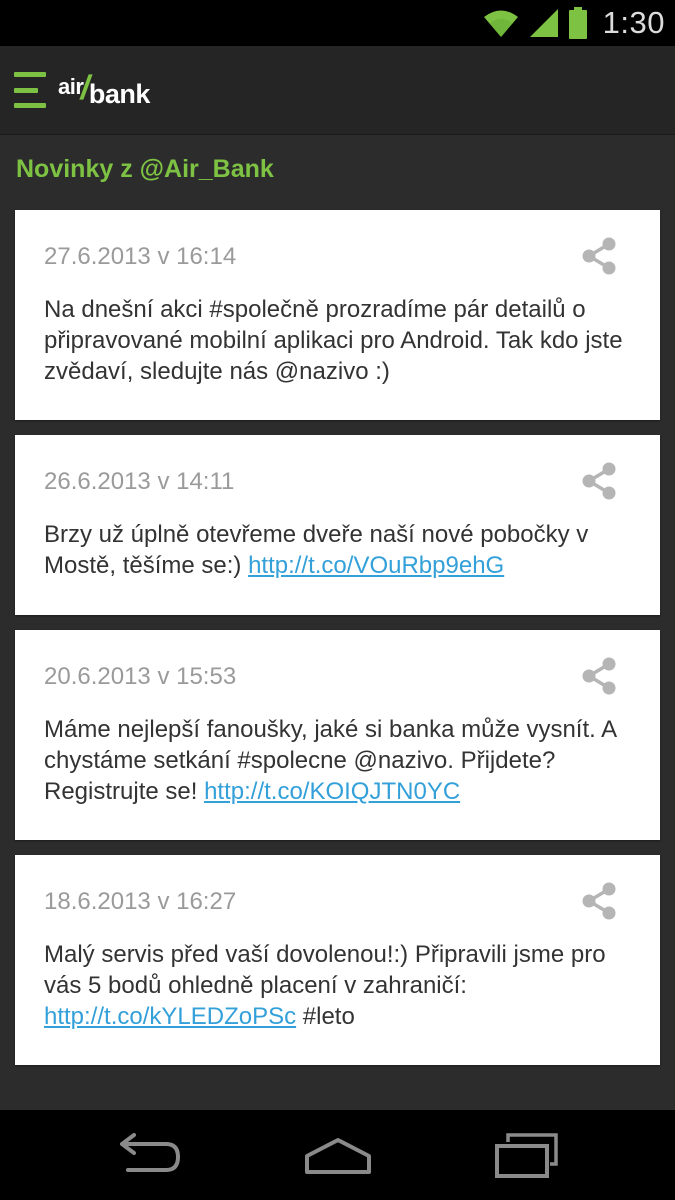  I want to click on logo-bank-text: bank, so click(119, 94).